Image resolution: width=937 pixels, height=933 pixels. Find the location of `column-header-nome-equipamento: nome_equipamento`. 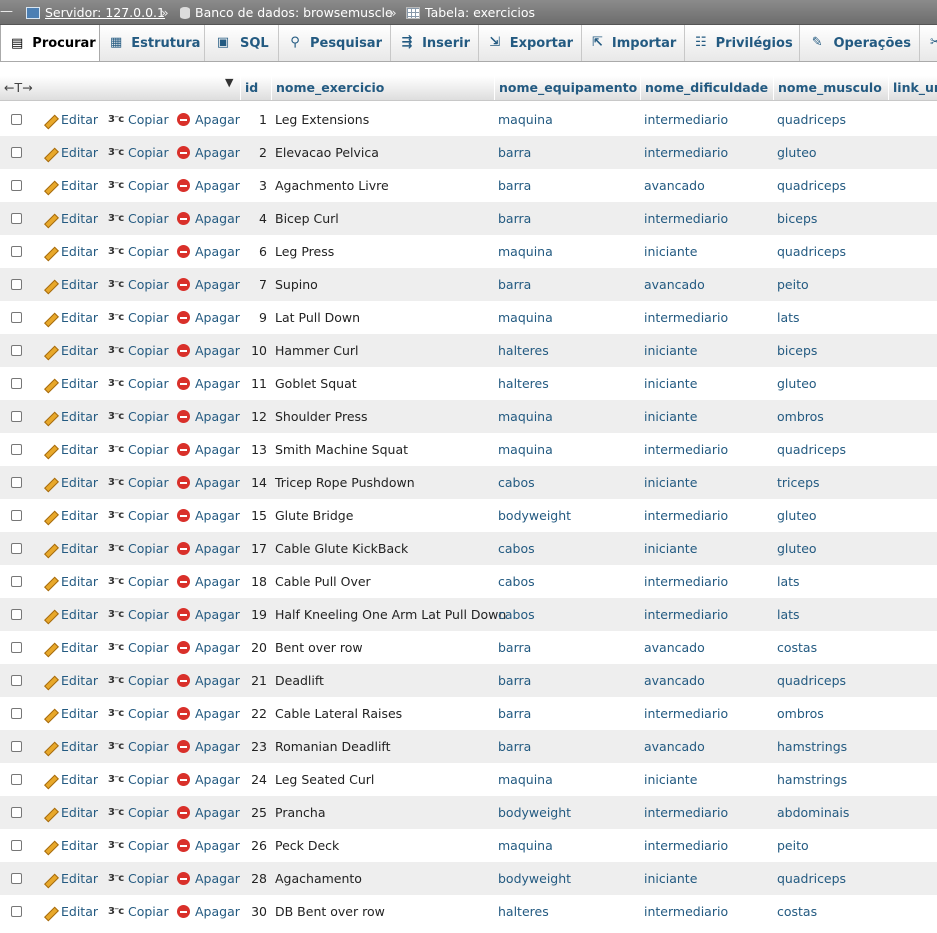

column-header-nome-equipamento: nome_equipamento is located at coordinates (567, 88).